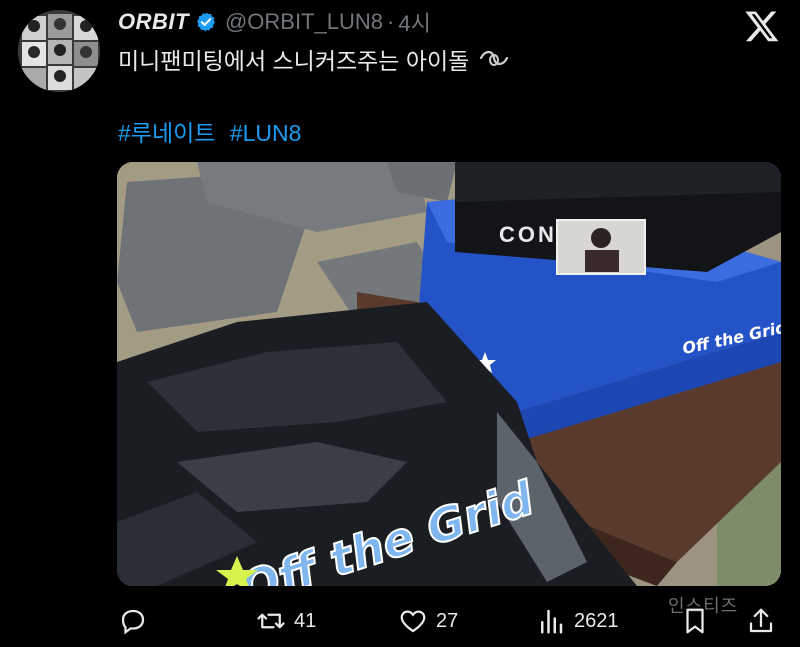 This screenshot has height=647, width=800. Describe the element at coordinates (428, 621) in the screenshot. I see `like-button: 27` at that location.